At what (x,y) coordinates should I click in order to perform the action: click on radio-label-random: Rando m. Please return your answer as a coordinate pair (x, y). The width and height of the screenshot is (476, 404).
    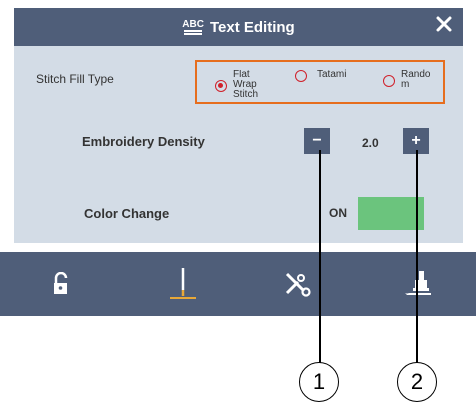
    Looking at the image, I should click on (416, 79).